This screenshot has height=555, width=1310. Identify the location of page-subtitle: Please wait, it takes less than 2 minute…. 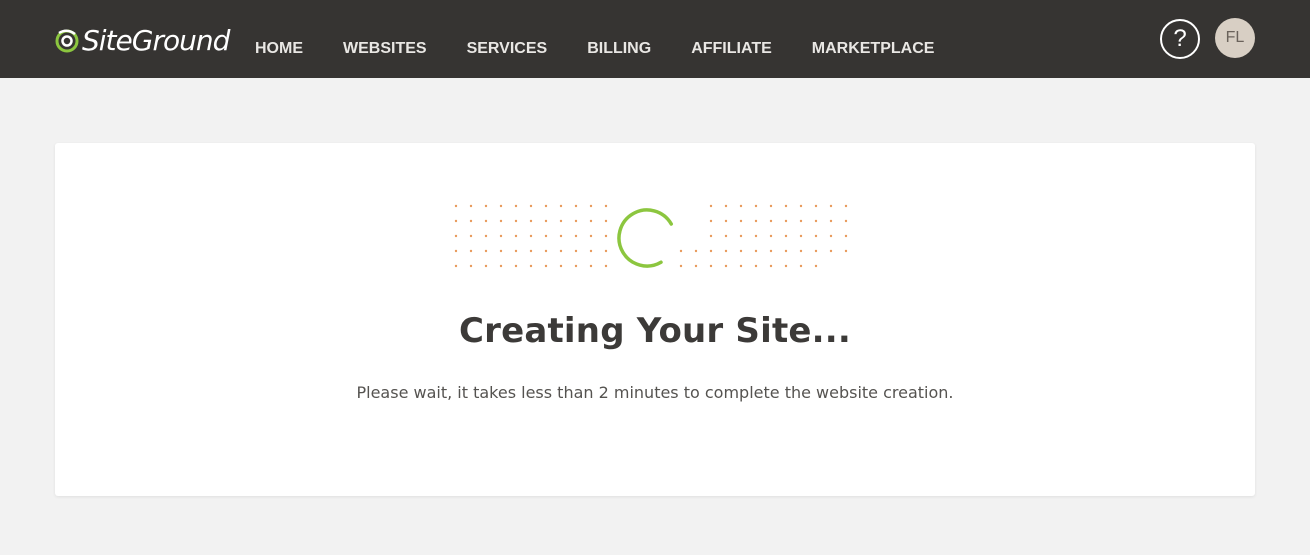
(655, 392).